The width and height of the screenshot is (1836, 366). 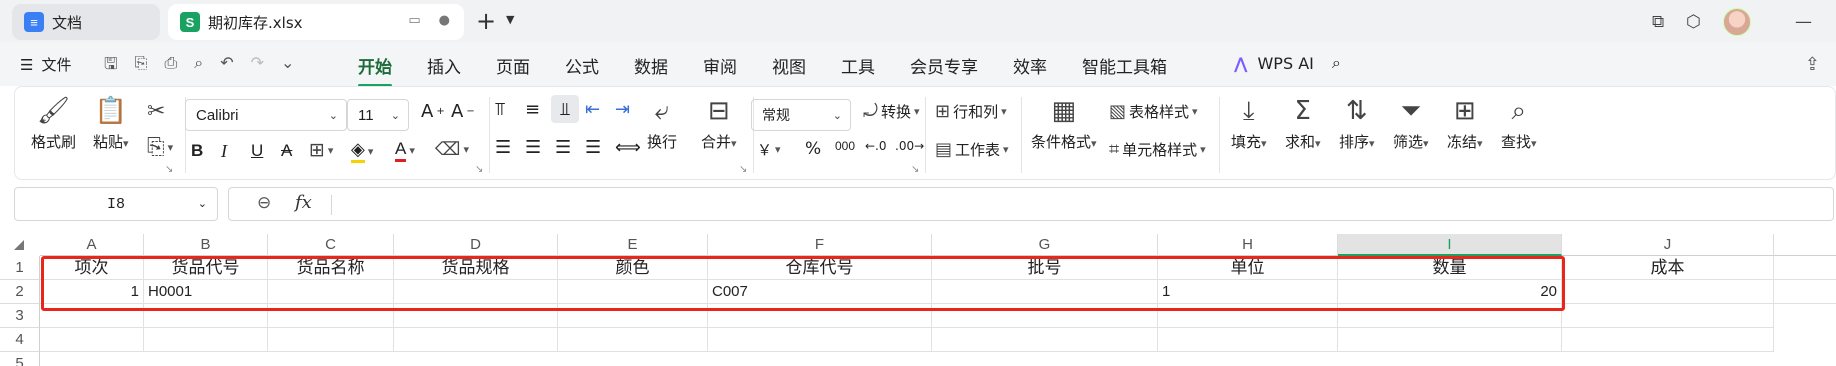 What do you see at coordinates (331, 268) in the screenshot?
I see `cell-c1: 货品名称` at bounding box center [331, 268].